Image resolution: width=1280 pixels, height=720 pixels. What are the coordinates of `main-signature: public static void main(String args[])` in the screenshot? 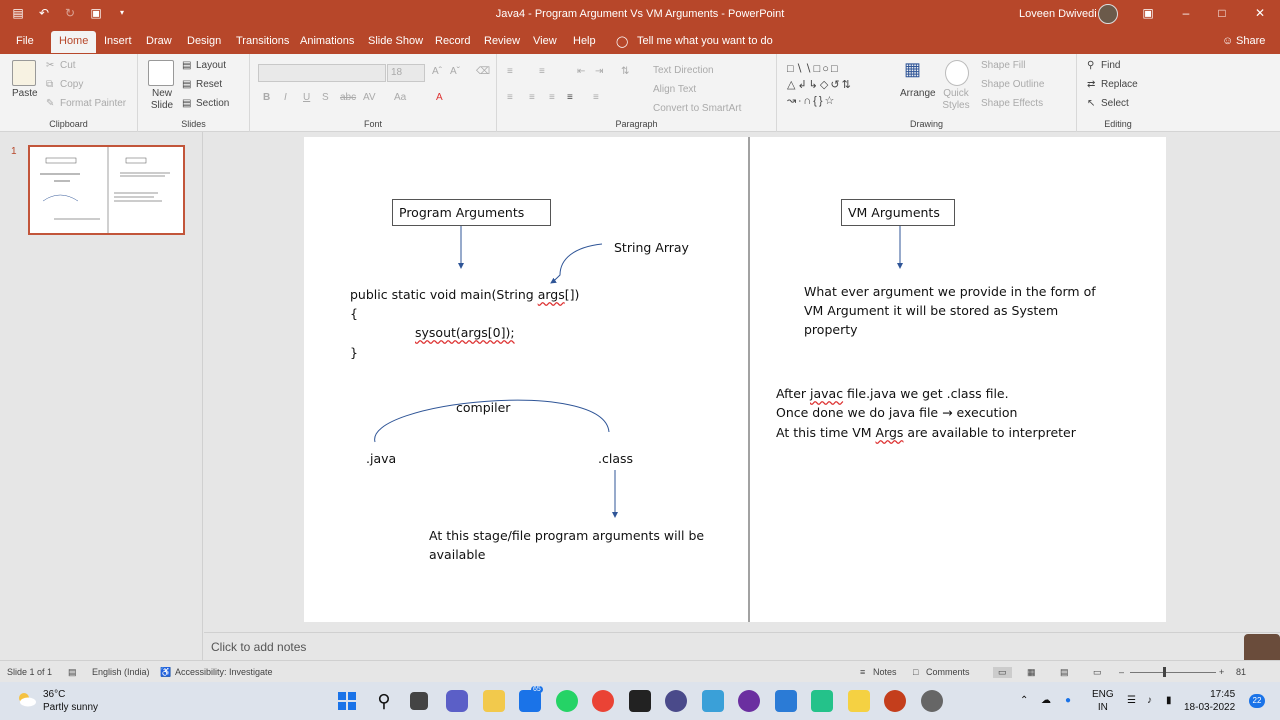 It's located at (464, 294).